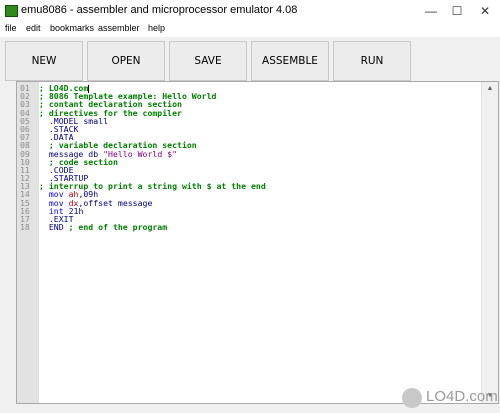 Image resolution: width=500 pixels, height=413 pixels. What do you see at coordinates (290, 61) in the screenshot?
I see `assemble-button: ASSEMBLE` at bounding box center [290, 61].